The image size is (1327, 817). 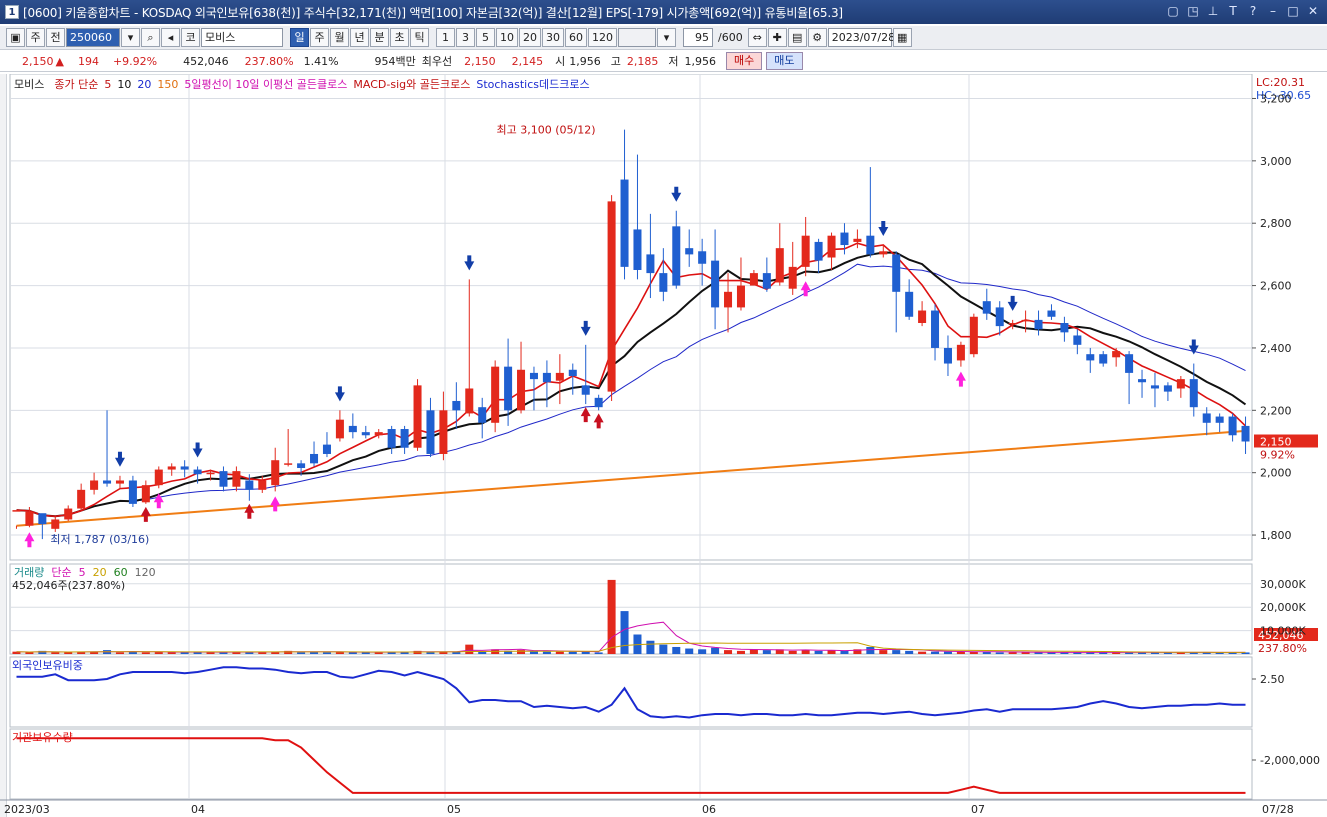 What do you see at coordinates (1313, 11) in the screenshot?
I see `close-icon: ✕` at bounding box center [1313, 11].